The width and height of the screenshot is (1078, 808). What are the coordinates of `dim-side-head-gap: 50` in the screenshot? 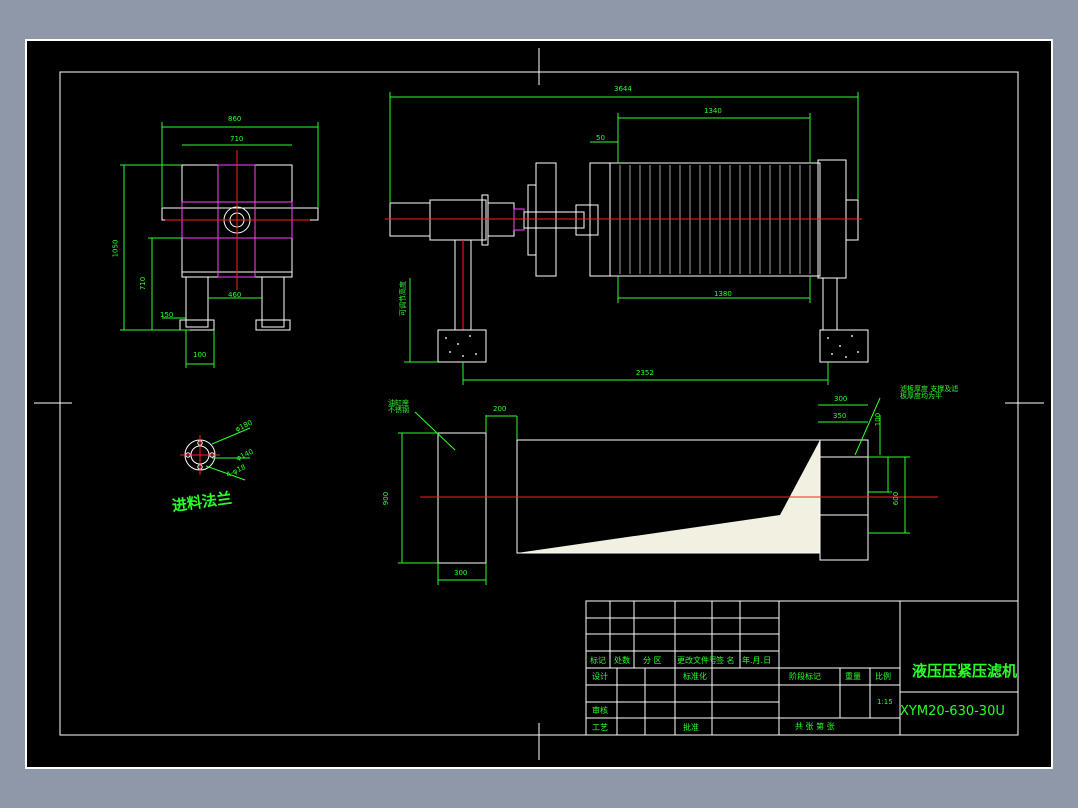 It's located at (600, 138).